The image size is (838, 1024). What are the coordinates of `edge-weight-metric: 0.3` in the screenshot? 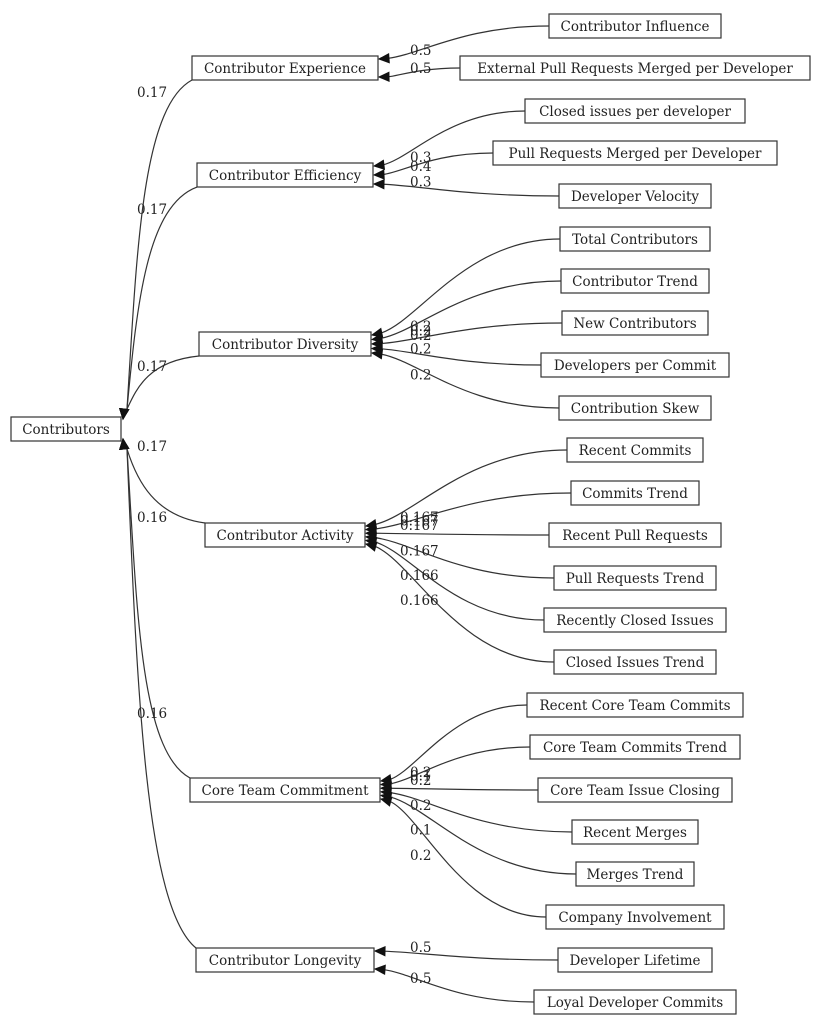 It's located at (420, 183).